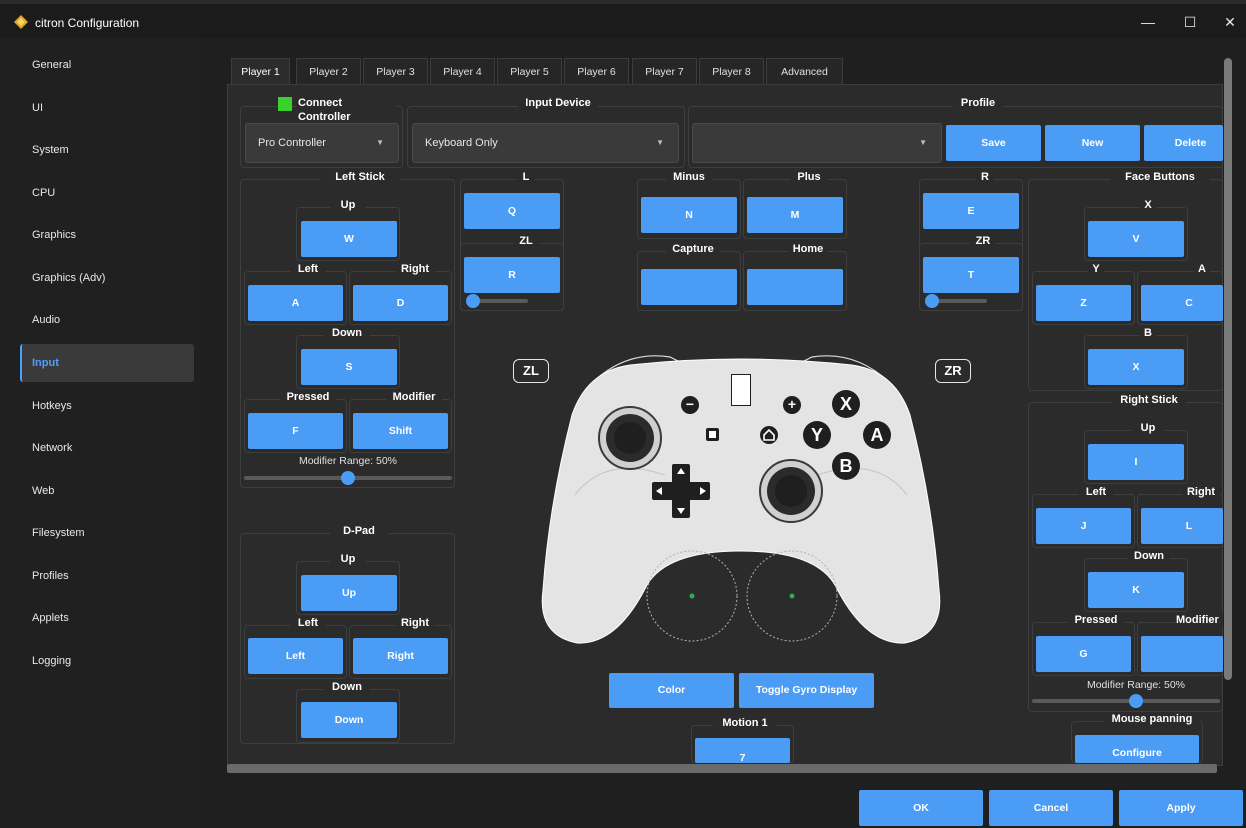  I want to click on rs-right-button: L, so click(1182, 526).